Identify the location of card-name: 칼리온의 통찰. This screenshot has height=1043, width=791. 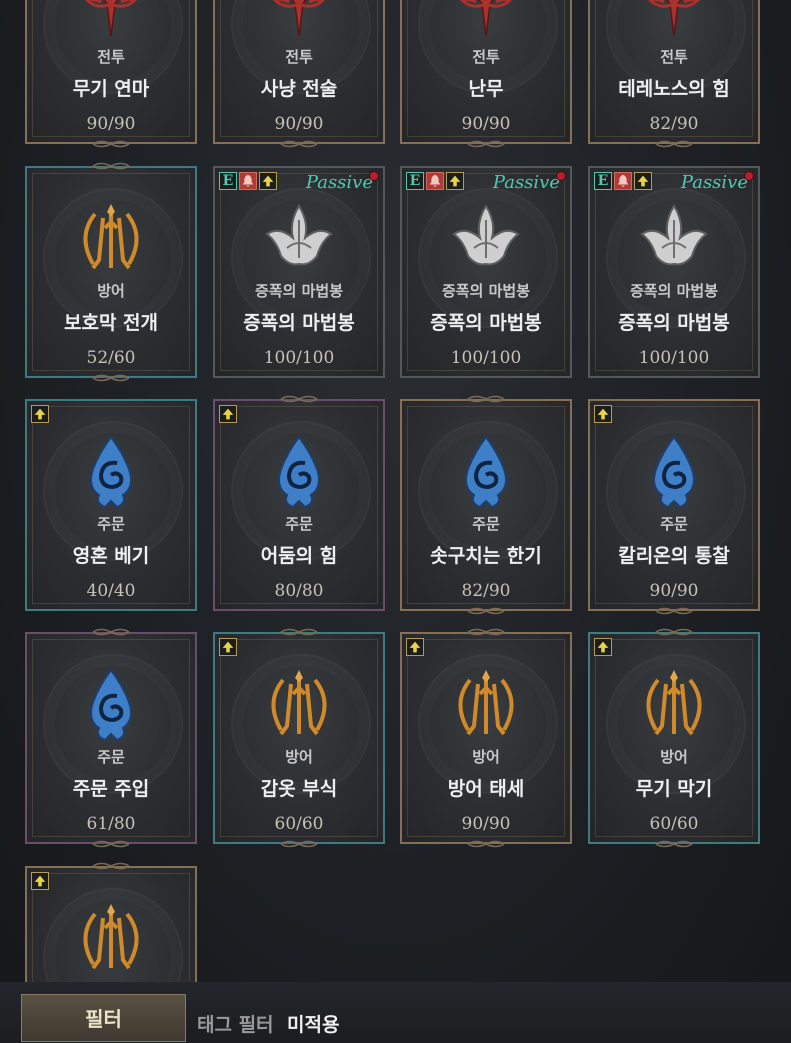
(674, 556).